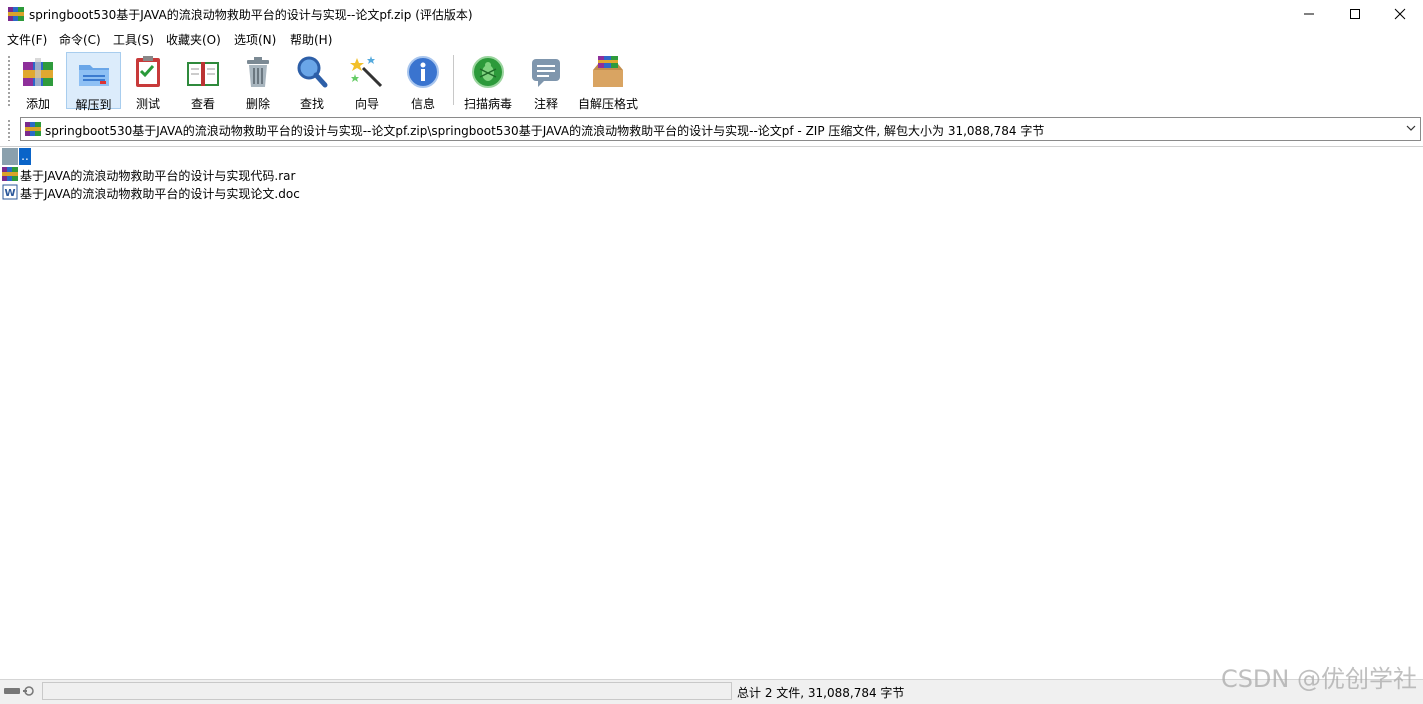  What do you see at coordinates (608, 71) in the screenshot?
I see `sfx-icon` at bounding box center [608, 71].